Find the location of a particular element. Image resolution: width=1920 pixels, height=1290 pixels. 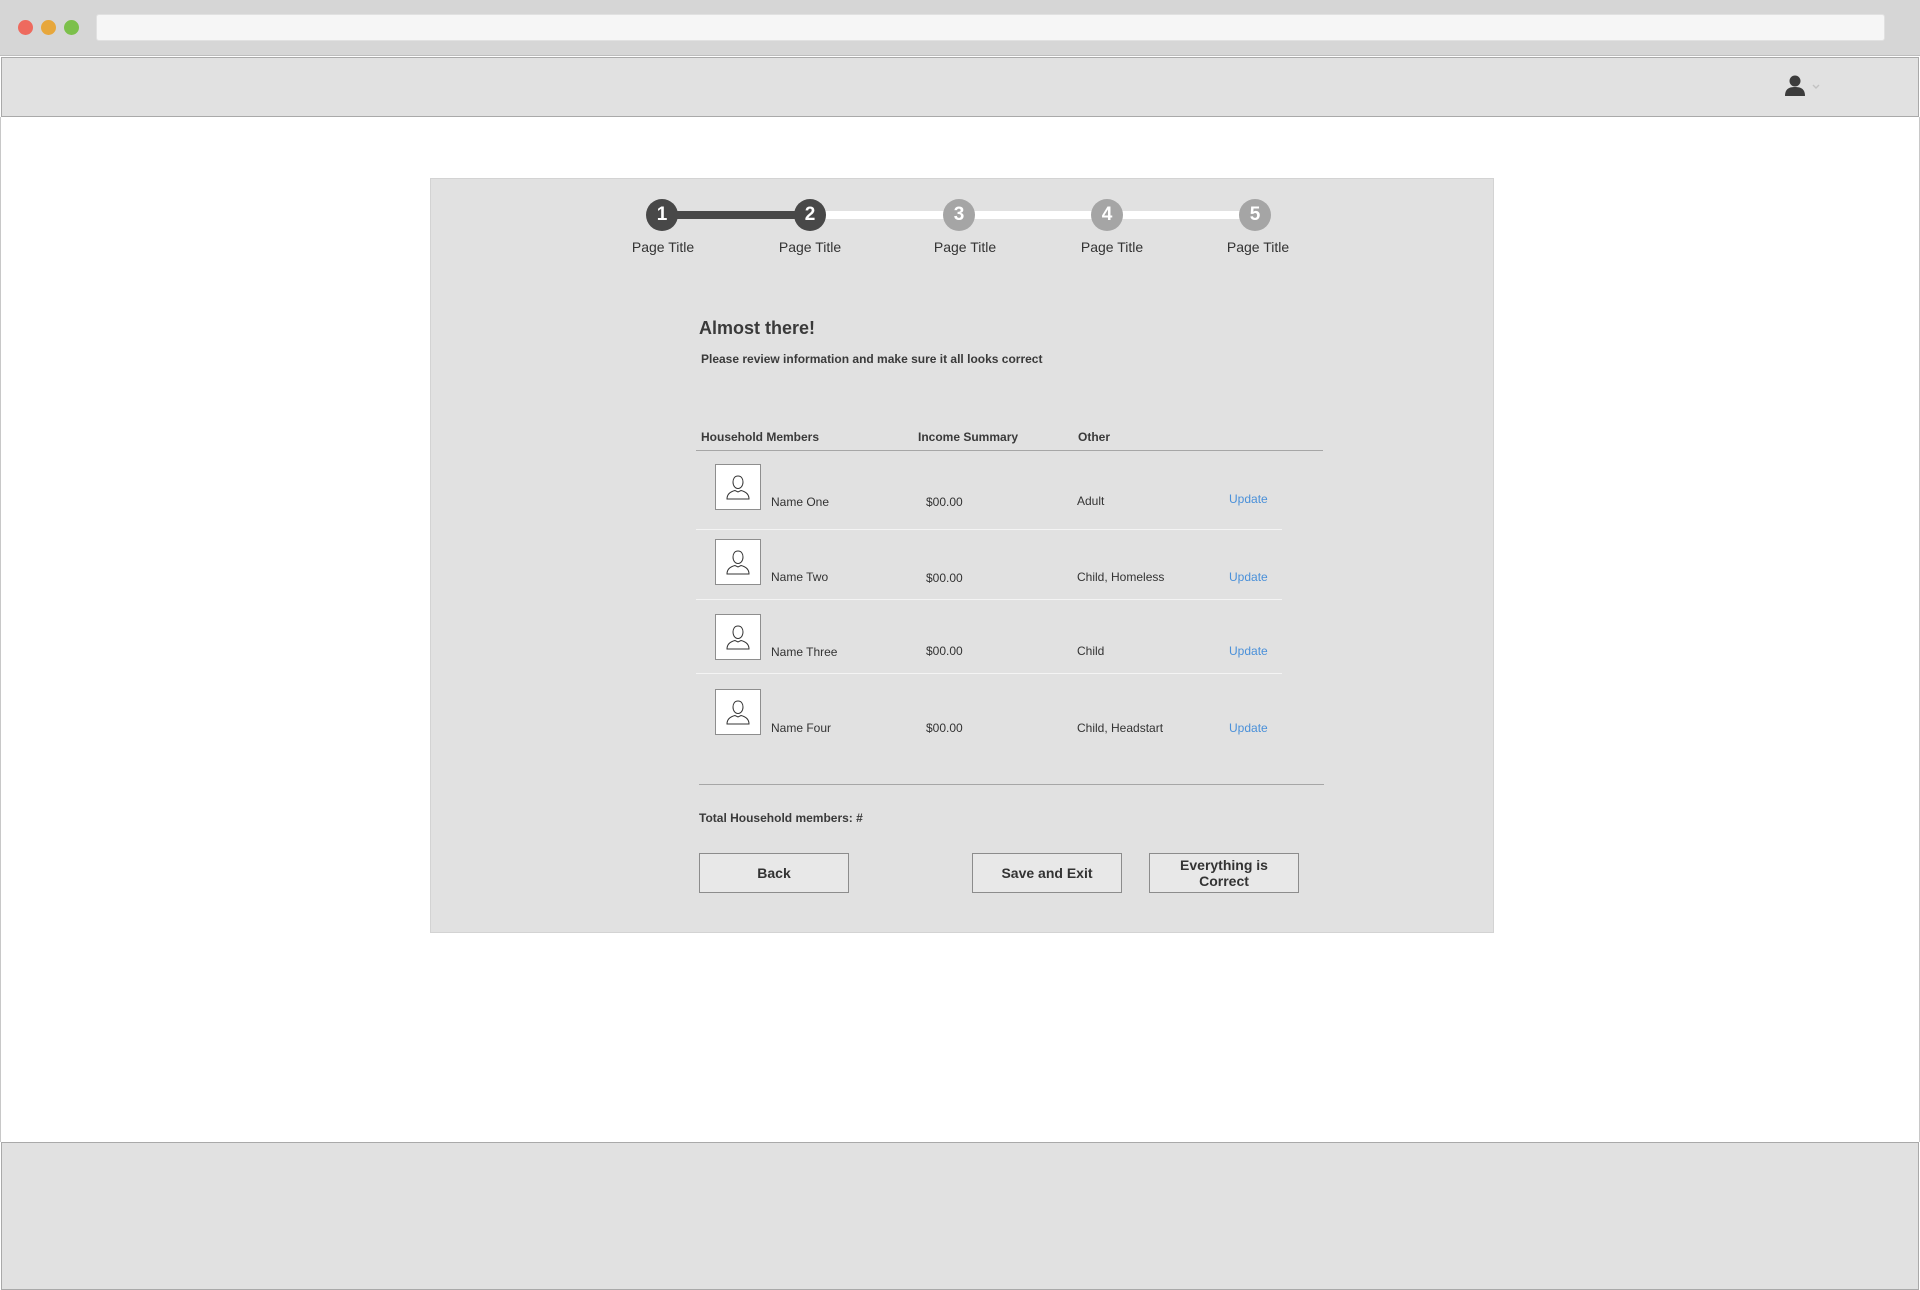

table-footer-divider is located at coordinates (1011, 784).